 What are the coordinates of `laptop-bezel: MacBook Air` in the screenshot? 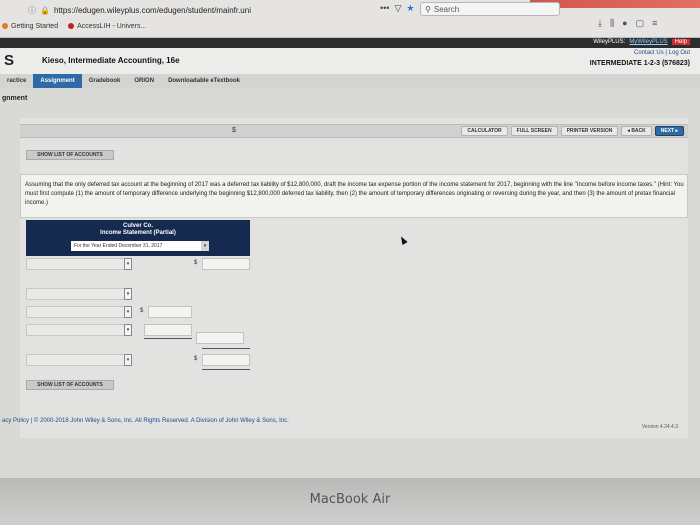 It's located at (350, 501).